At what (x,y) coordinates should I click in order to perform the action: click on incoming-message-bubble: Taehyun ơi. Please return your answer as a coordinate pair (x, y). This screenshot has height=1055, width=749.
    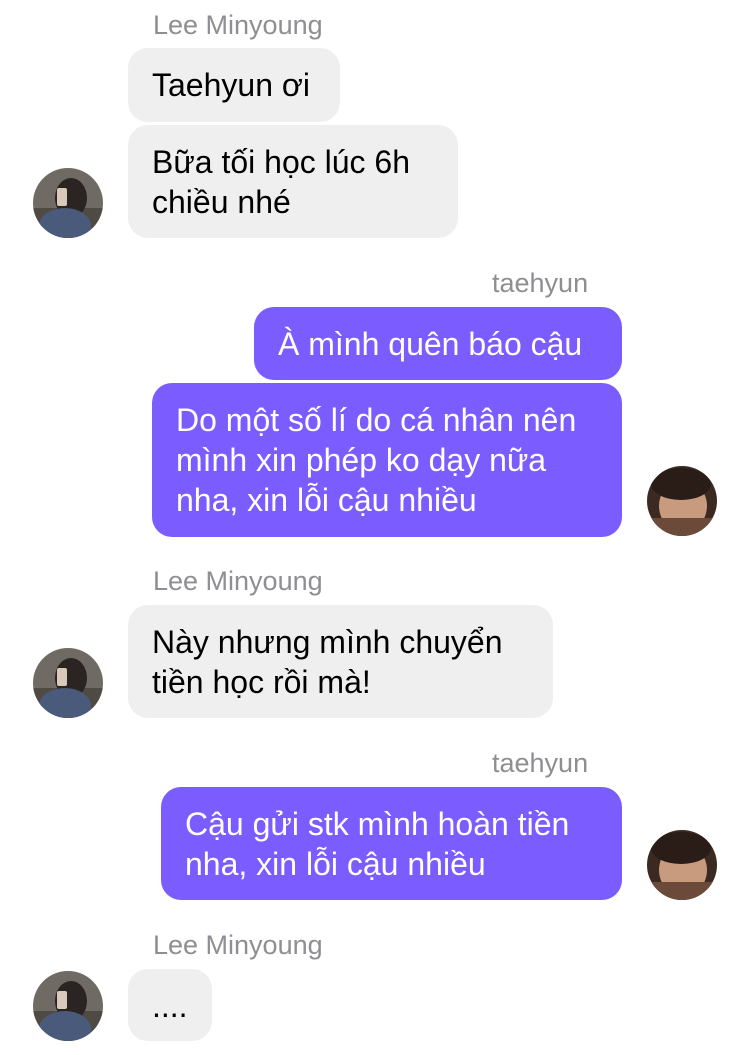
    Looking at the image, I should click on (234, 85).